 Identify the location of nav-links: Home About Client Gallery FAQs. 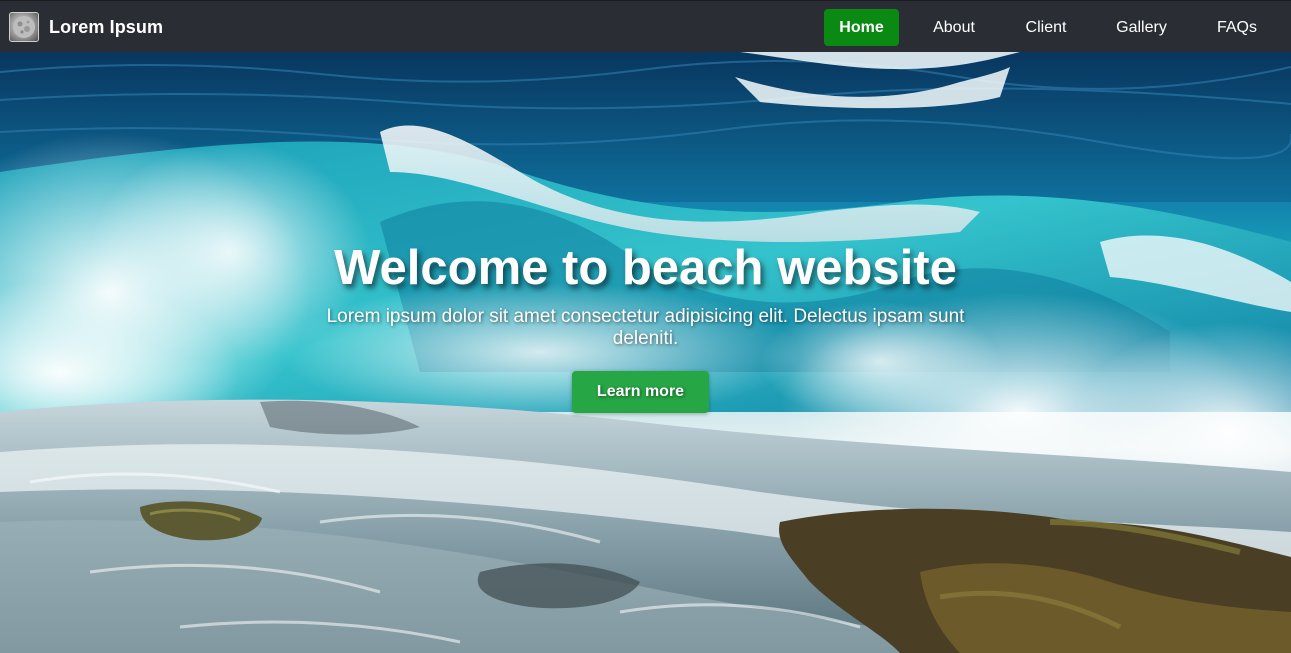
(645, 27).